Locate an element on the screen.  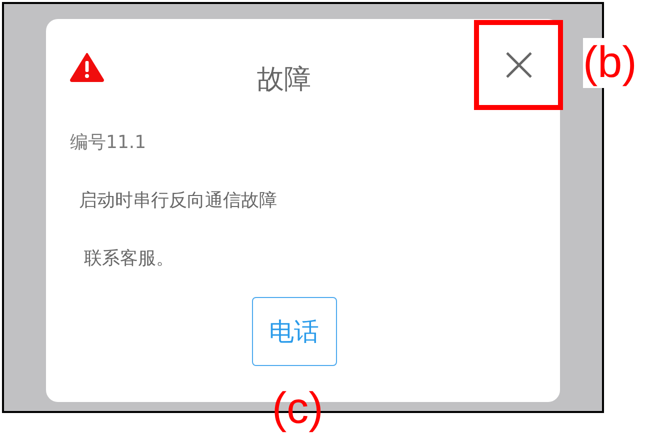
instruction-text: 联系客服。 is located at coordinates (129, 259).